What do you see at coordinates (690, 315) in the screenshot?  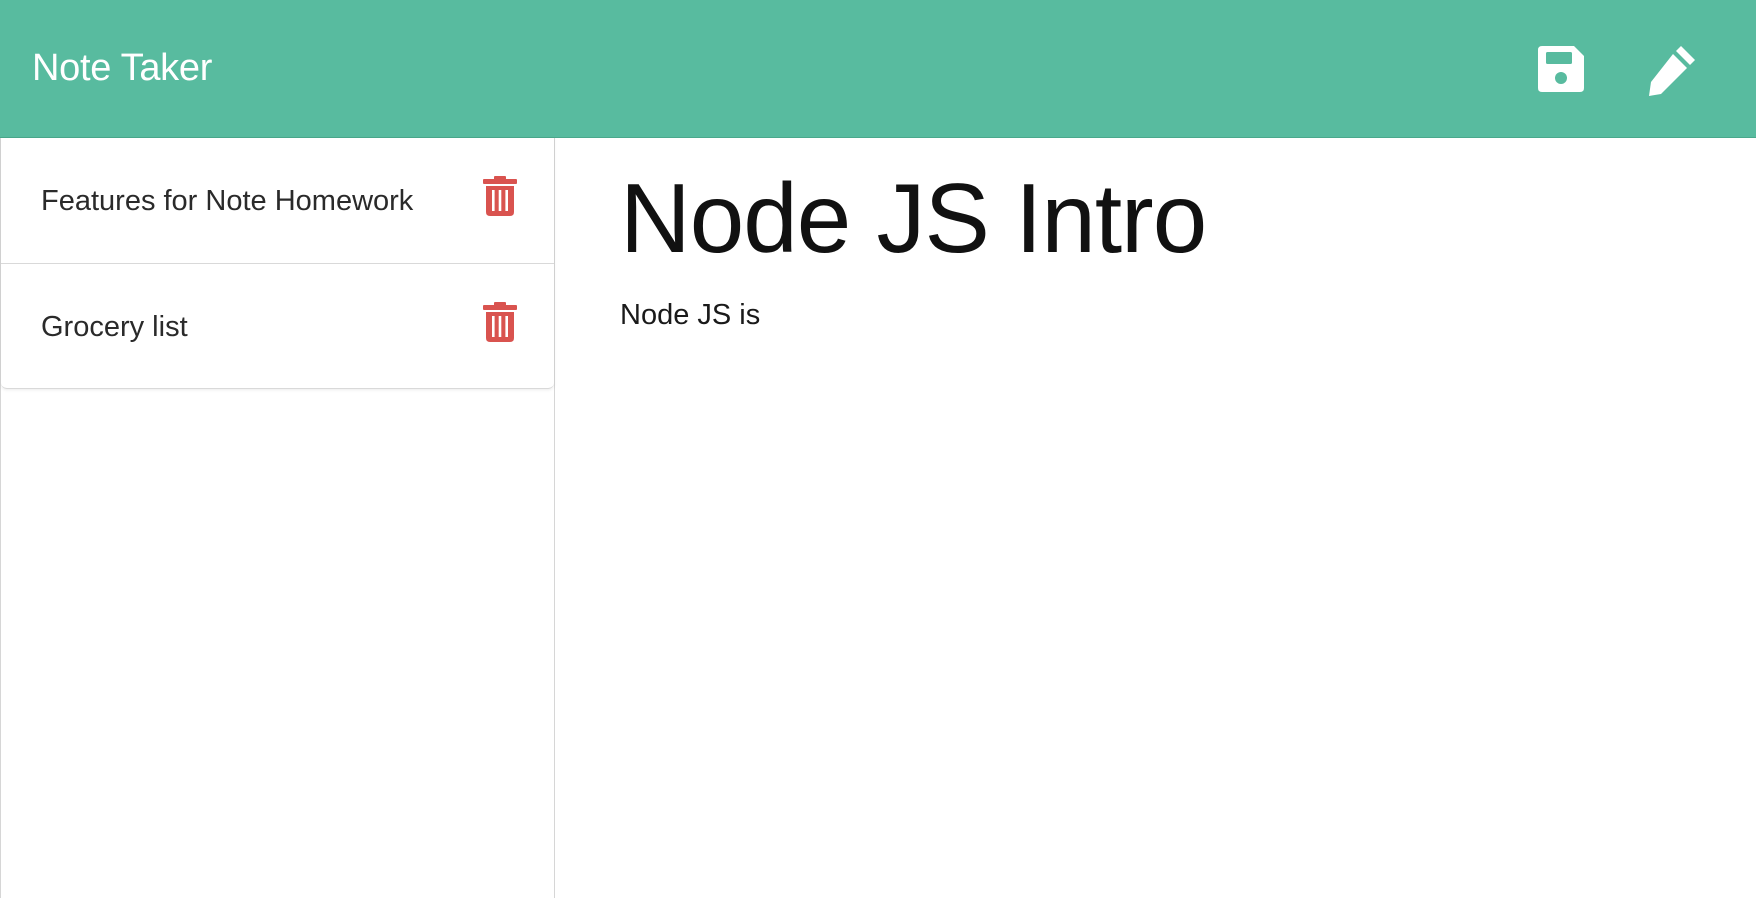 I see `note-text-area: Node JS is` at bounding box center [690, 315].